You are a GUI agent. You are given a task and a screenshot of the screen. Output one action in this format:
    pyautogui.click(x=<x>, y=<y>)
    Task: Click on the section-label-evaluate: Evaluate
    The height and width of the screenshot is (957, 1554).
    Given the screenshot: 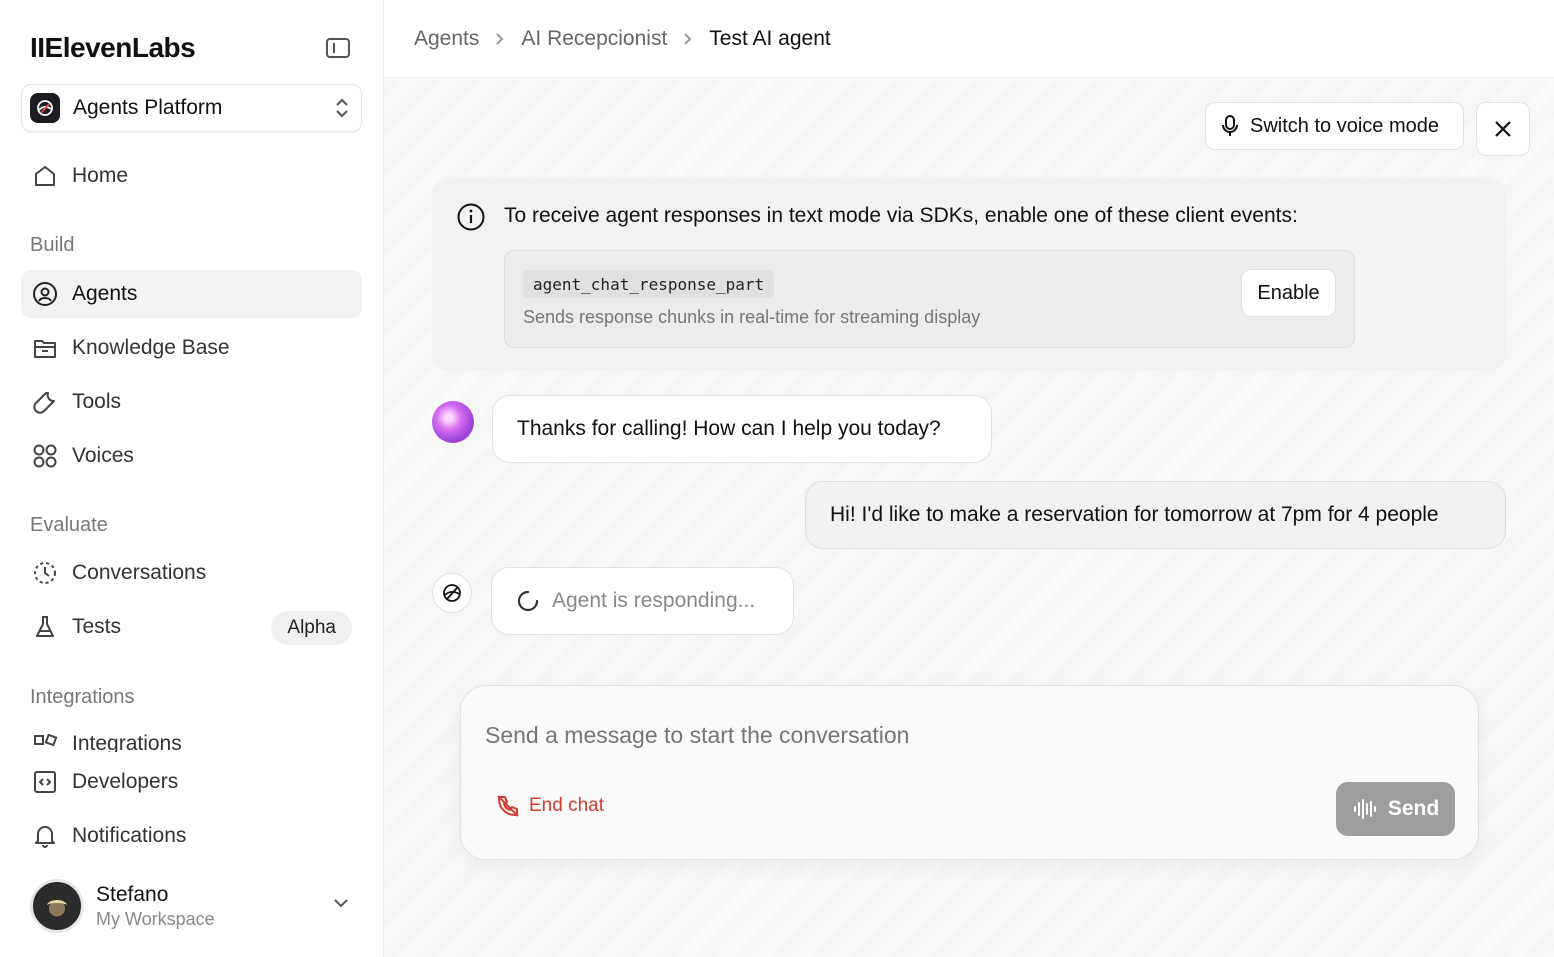 What is the action you would take?
    pyautogui.click(x=69, y=525)
    